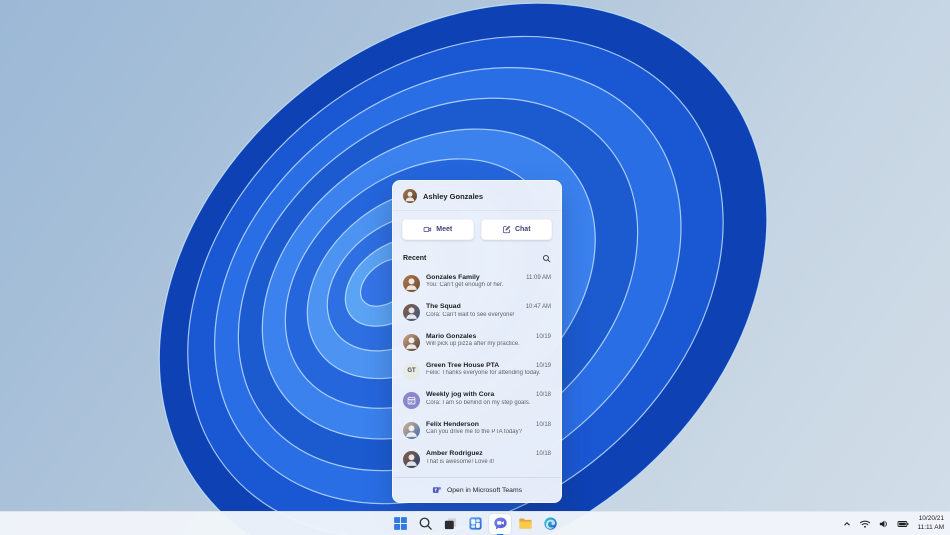  I want to click on taskbar-search-button, so click(425, 524).